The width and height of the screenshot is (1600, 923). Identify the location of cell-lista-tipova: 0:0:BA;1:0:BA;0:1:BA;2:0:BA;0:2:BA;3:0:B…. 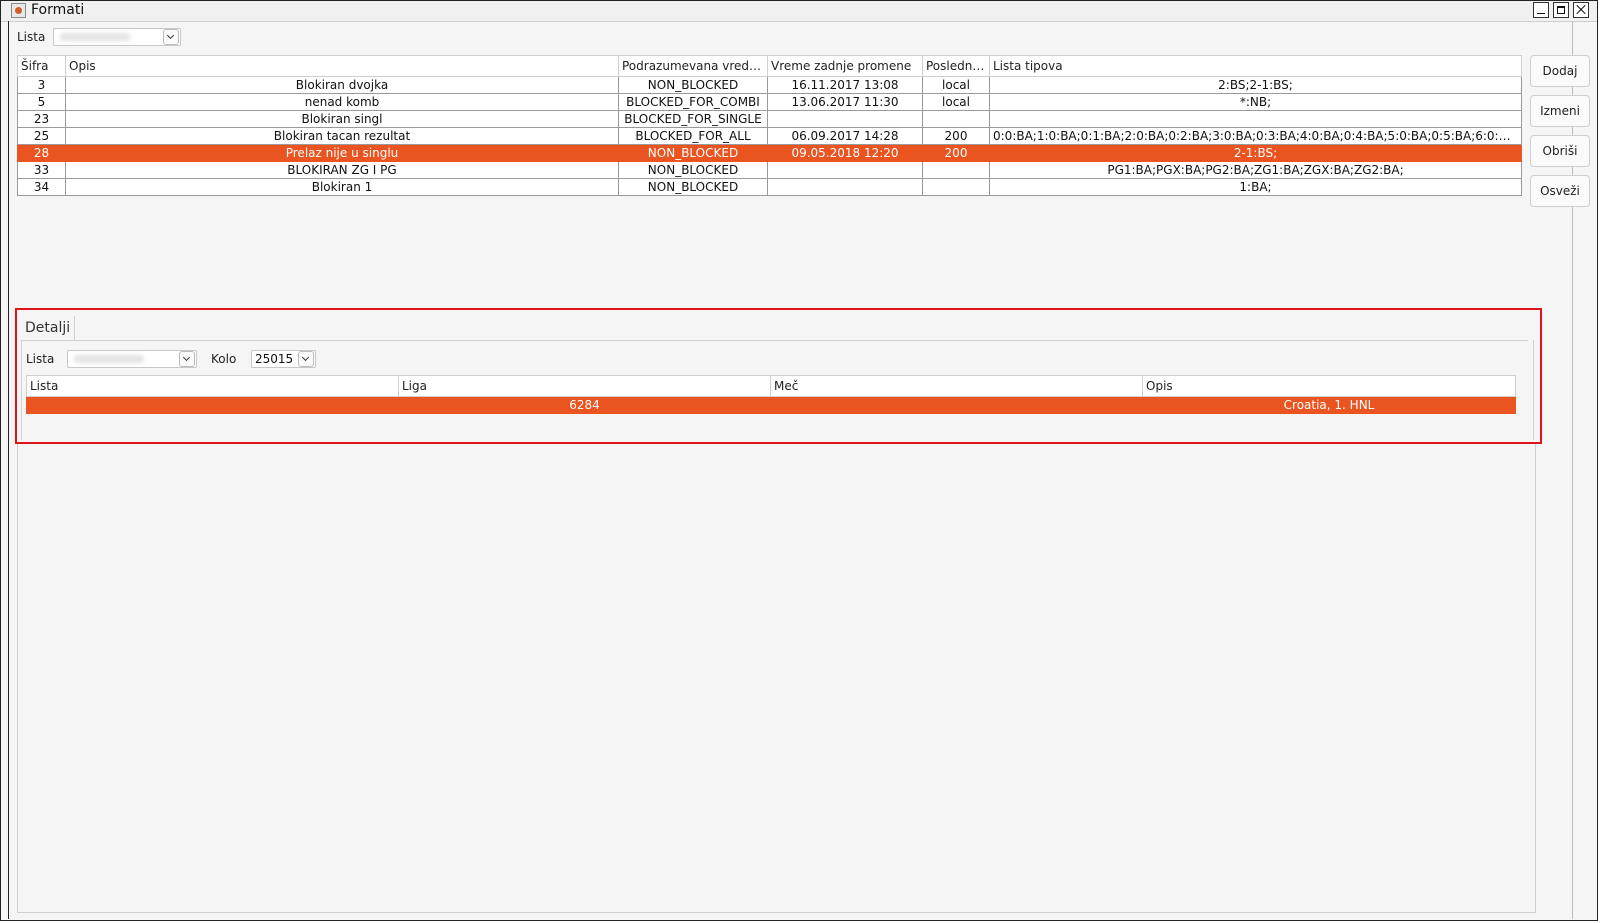
(1255, 136).